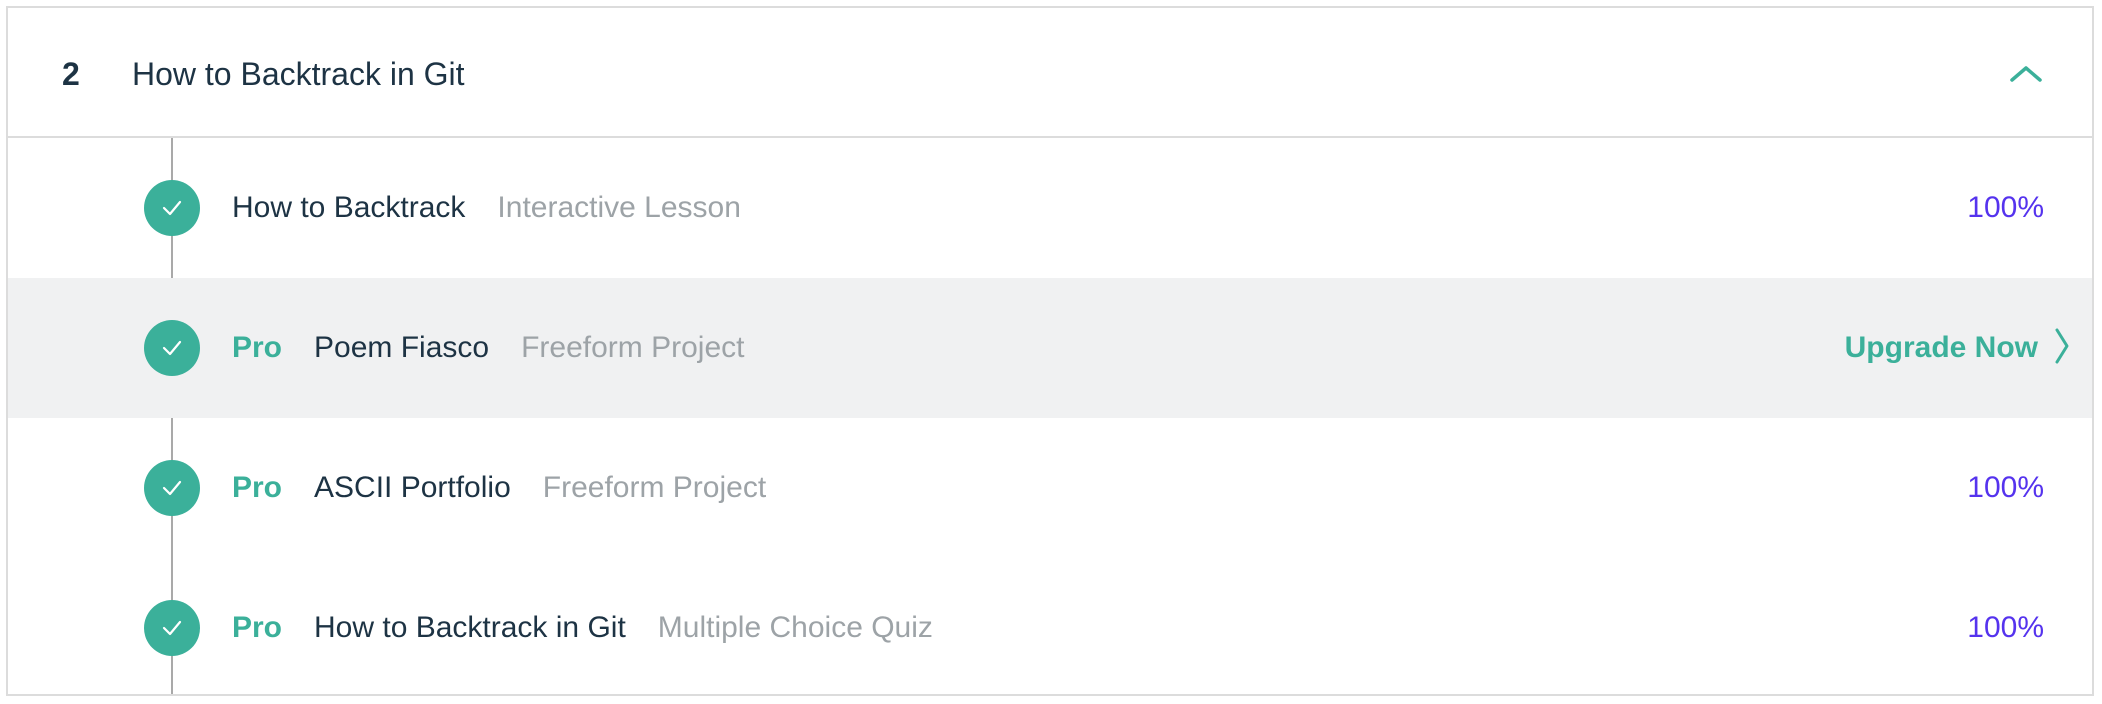 The image size is (2102, 704). What do you see at coordinates (2026, 74) in the screenshot?
I see `chevron-up-icon` at bounding box center [2026, 74].